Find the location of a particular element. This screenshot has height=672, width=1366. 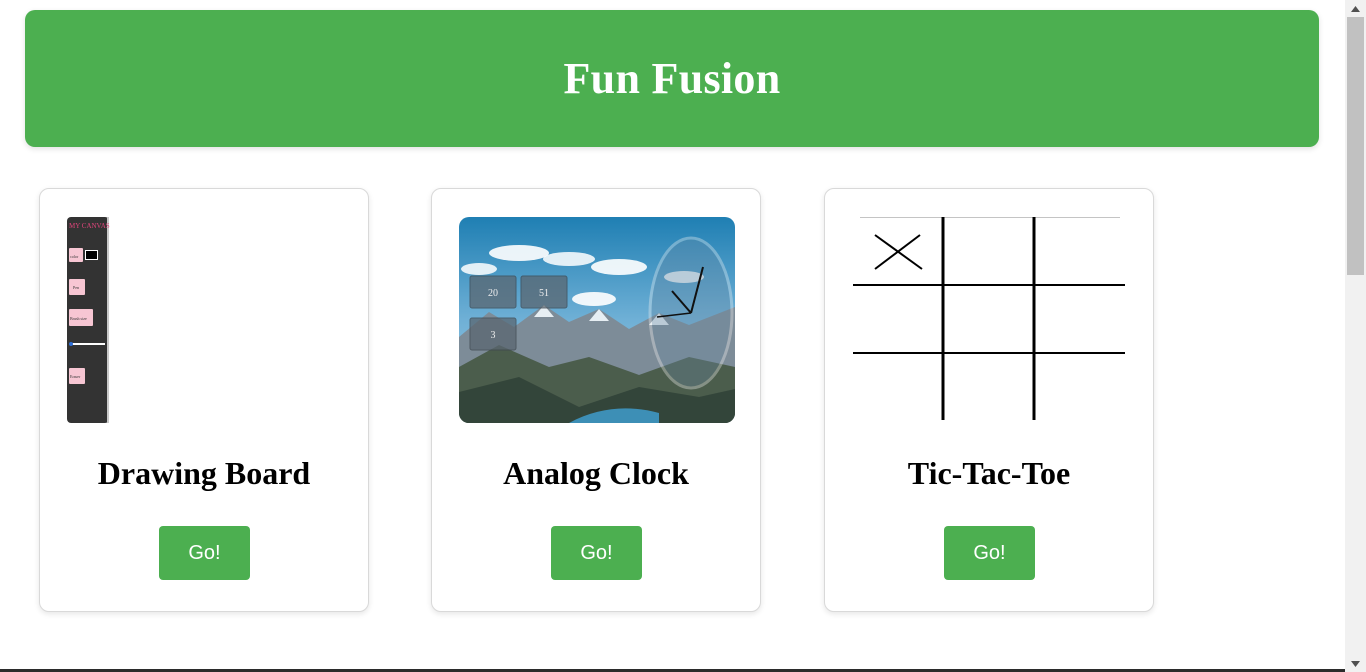

scroll-up-arrow-icon is located at coordinates (1355, 8).